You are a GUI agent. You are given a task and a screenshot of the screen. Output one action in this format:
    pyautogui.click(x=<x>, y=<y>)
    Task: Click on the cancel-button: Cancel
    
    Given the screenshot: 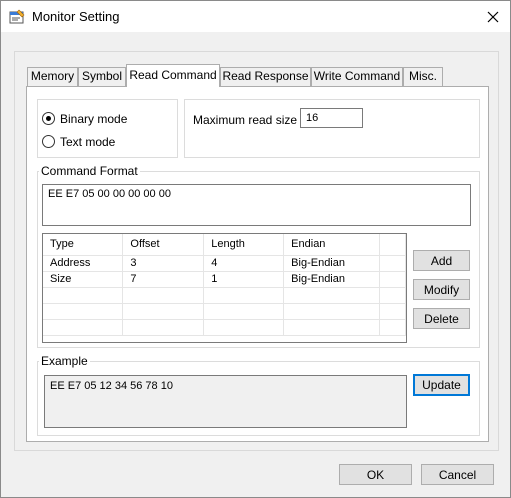 What is the action you would take?
    pyautogui.click(x=457, y=474)
    